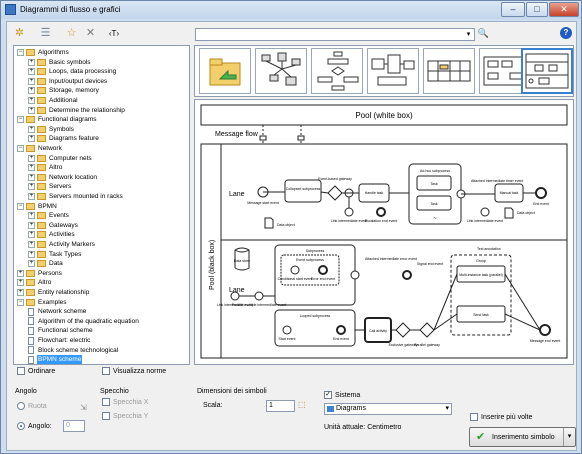 This screenshot has height=454, width=582. I want to click on tree-item: − BPMN, so click(37, 206).